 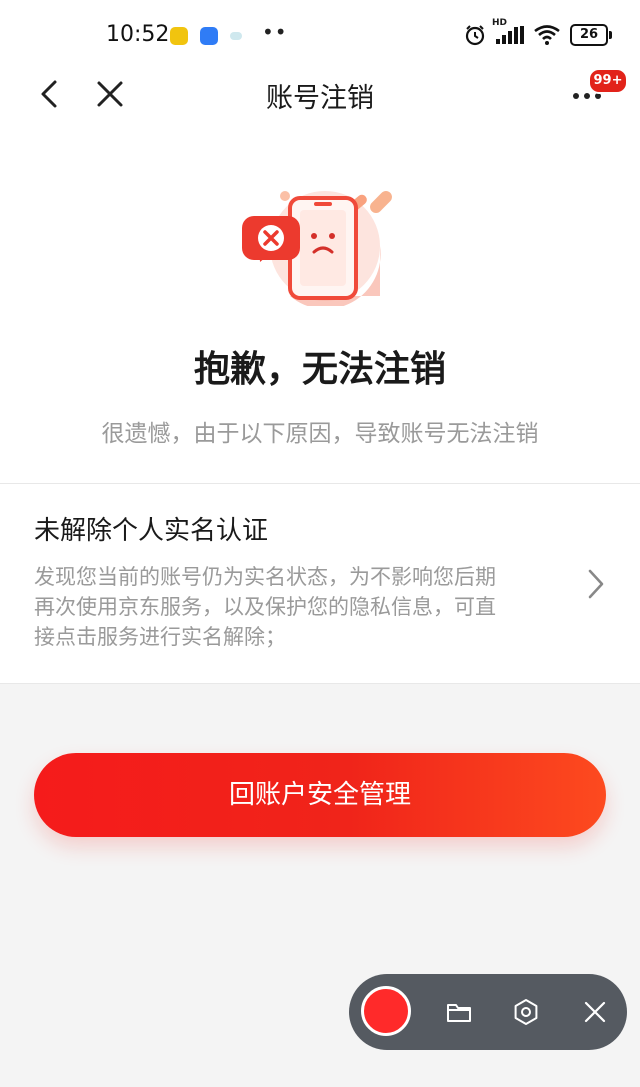 What do you see at coordinates (320, 434) in the screenshot?
I see `result-subtitle: 很遗憾，由于以下原因，导致账号无法注销` at bounding box center [320, 434].